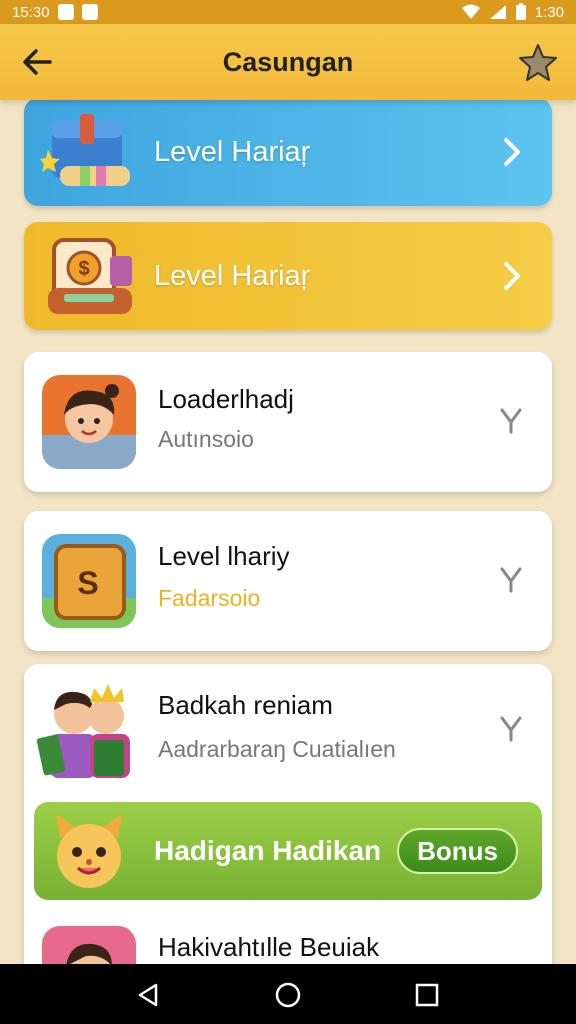  I want to click on bonus-banner: Hadigan Hadikan Bonus, so click(288, 851).